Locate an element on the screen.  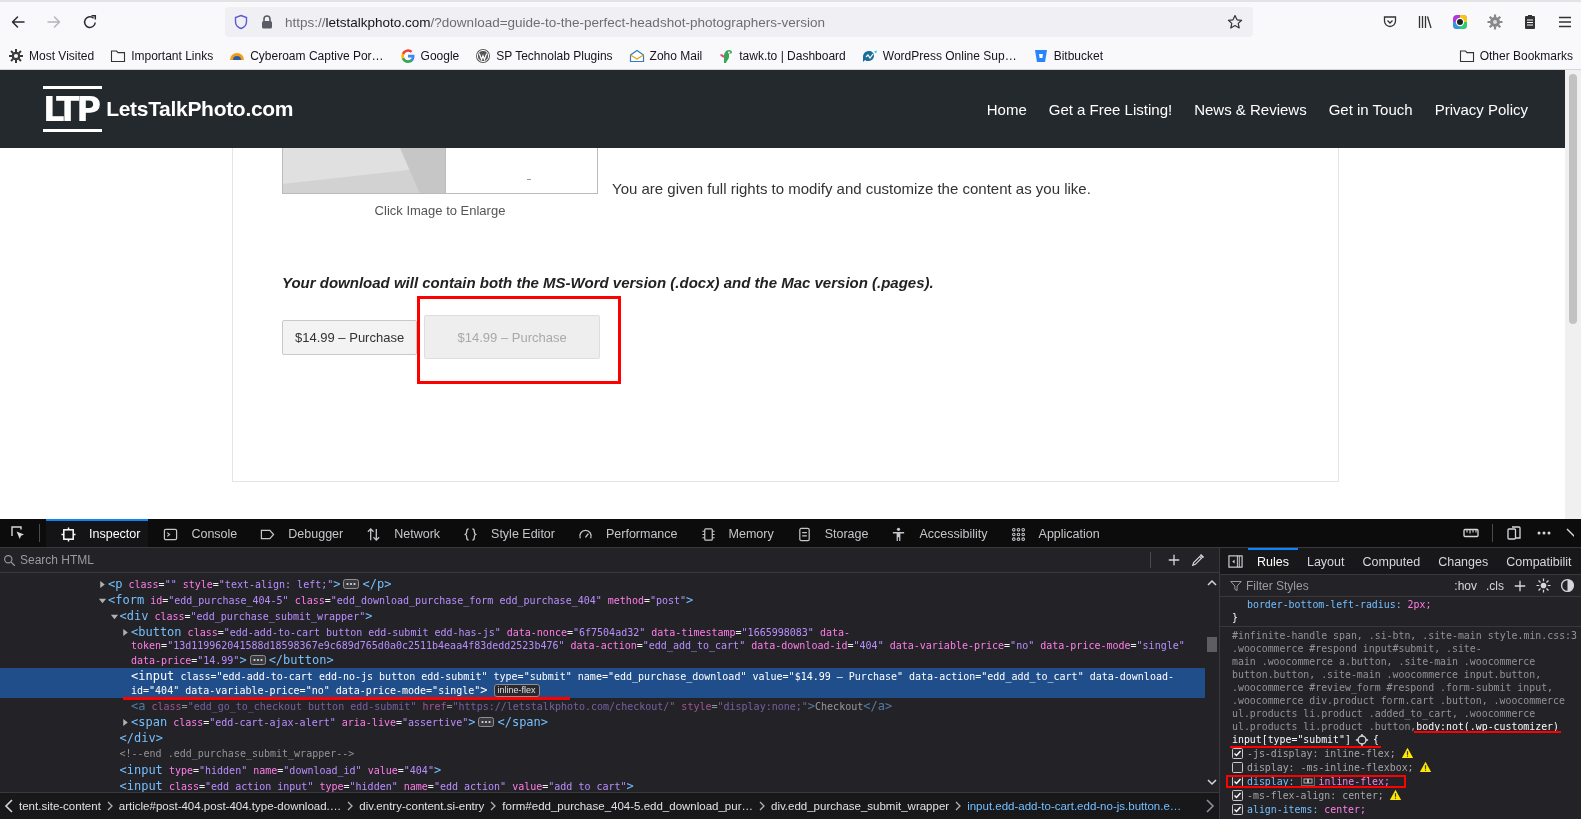
chevron-down-icon is located at coordinates (1212, 782).